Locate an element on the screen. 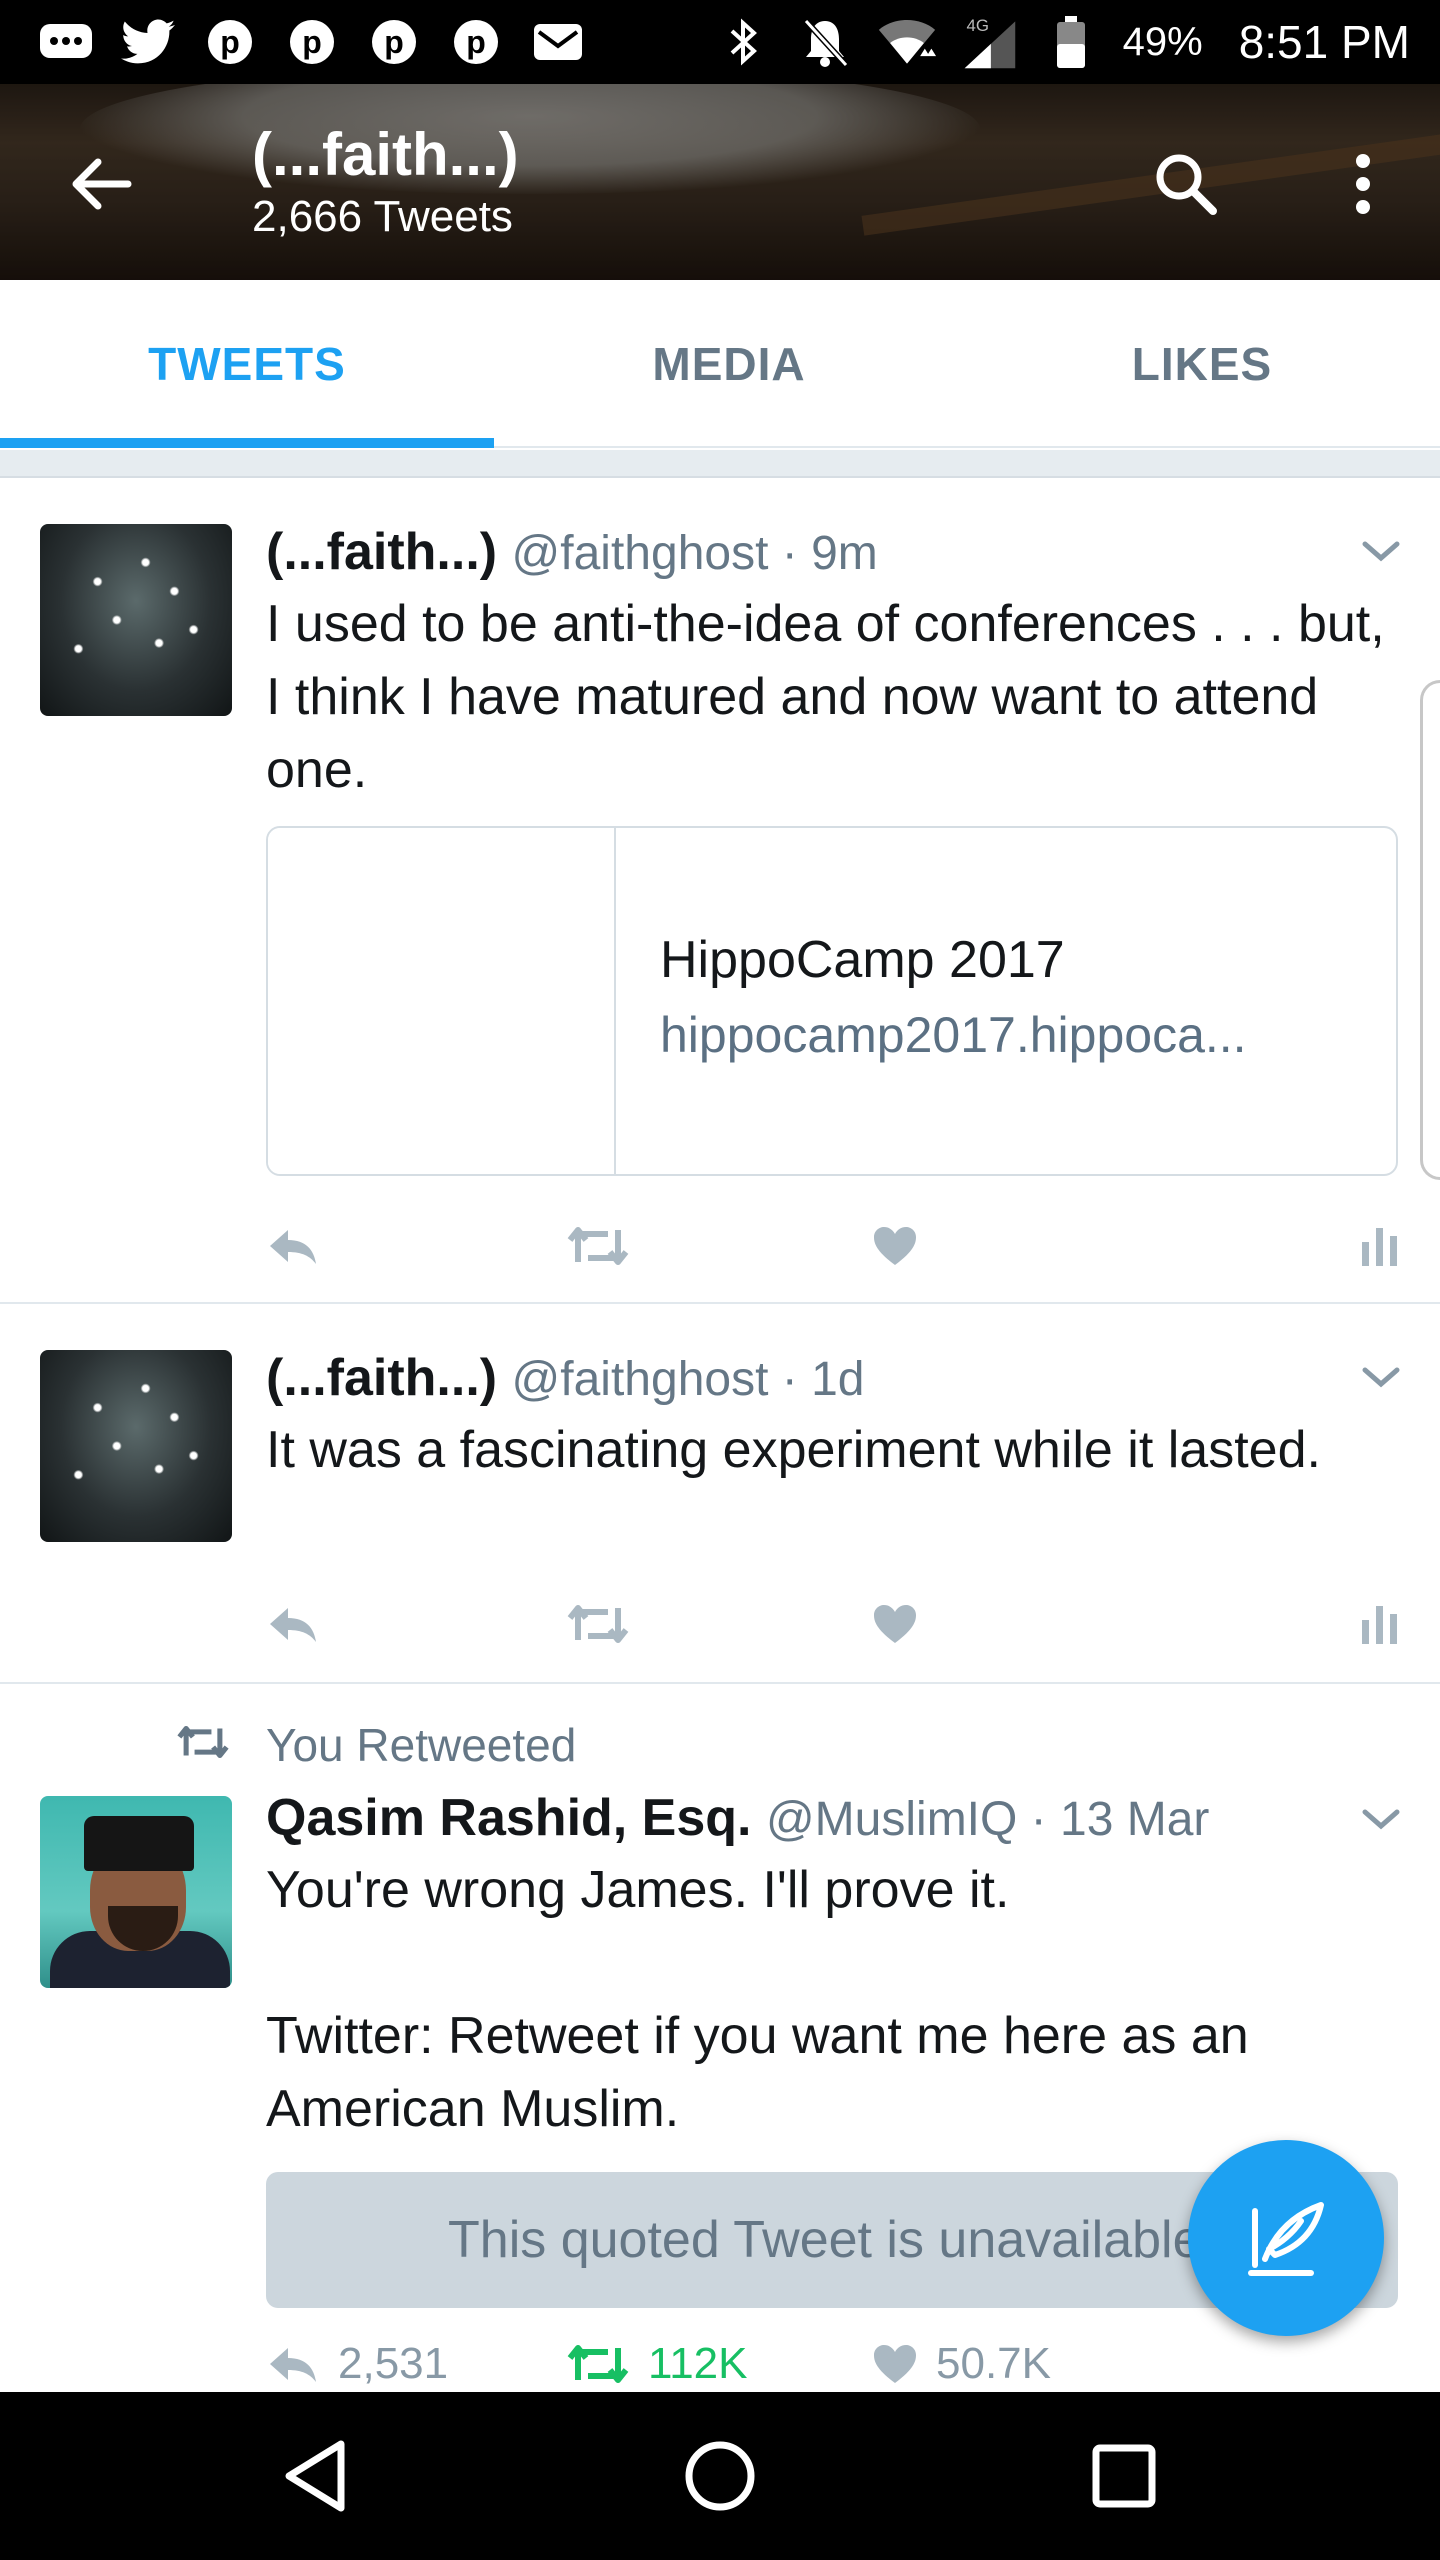  fast-scroll-handle is located at coordinates (1430, 930).